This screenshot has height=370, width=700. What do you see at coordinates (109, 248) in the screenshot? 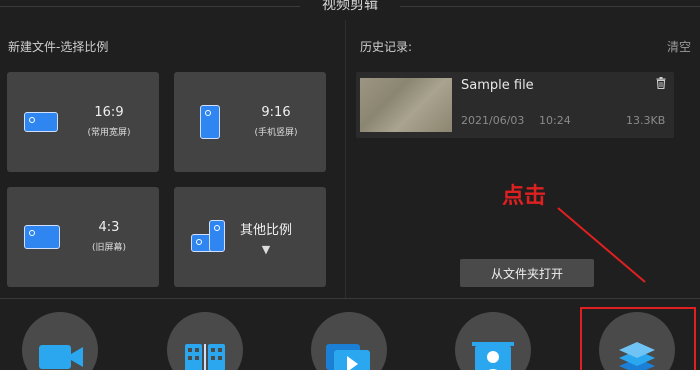
I see `ratio-desc: (旧屏幕)` at bounding box center [109, 248].